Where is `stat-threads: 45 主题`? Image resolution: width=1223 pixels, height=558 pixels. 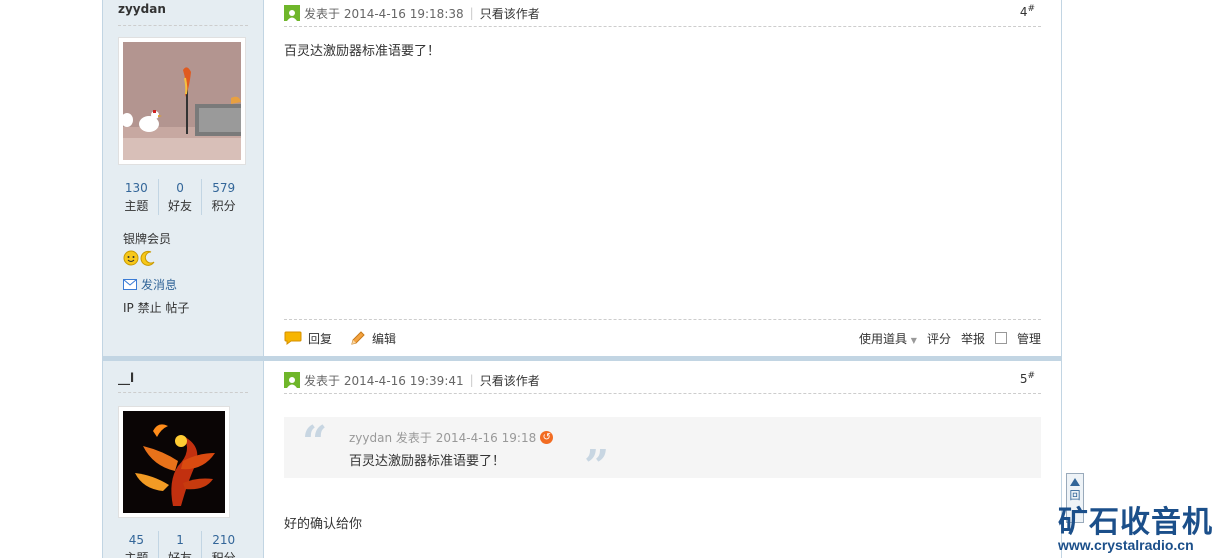 stat-threads: 45 主题 is located at coordinates (136, 544).